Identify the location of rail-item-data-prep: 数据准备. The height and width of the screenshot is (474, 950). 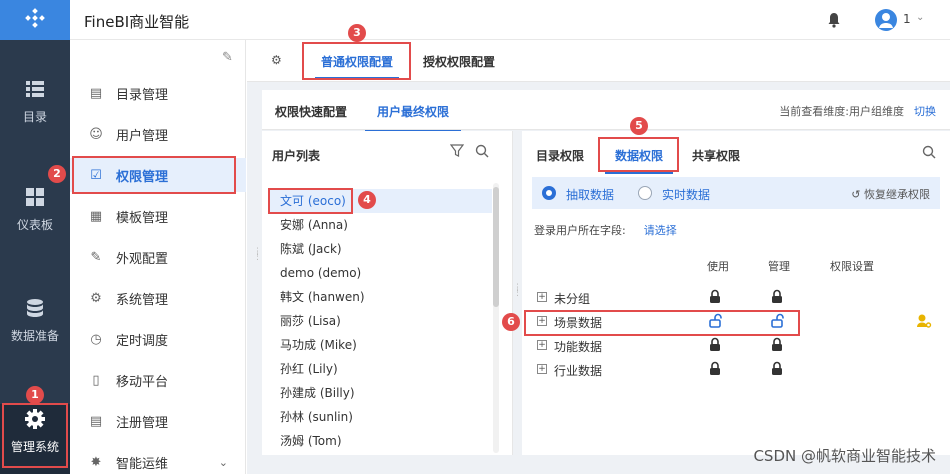
(35, 320).